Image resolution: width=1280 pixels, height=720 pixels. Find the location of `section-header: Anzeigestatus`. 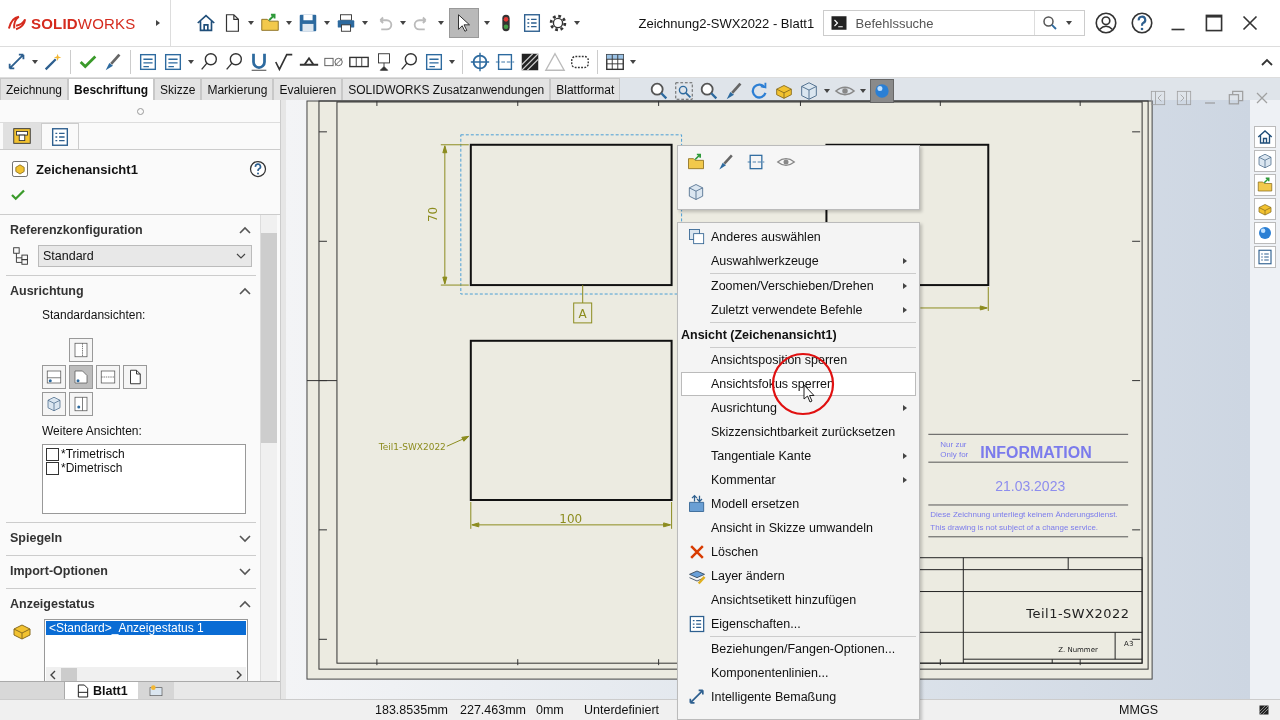

section-header: Anzeigestatus is located at coordinates (131, 604).